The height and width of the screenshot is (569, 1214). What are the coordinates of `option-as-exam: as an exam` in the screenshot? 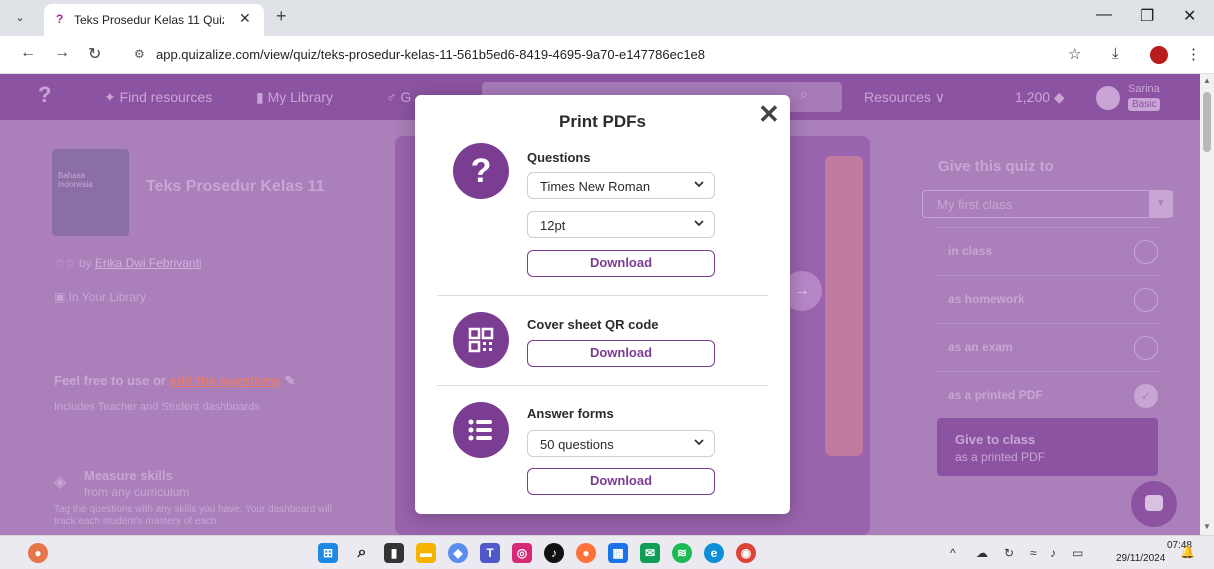 It's located at (1049, 347).